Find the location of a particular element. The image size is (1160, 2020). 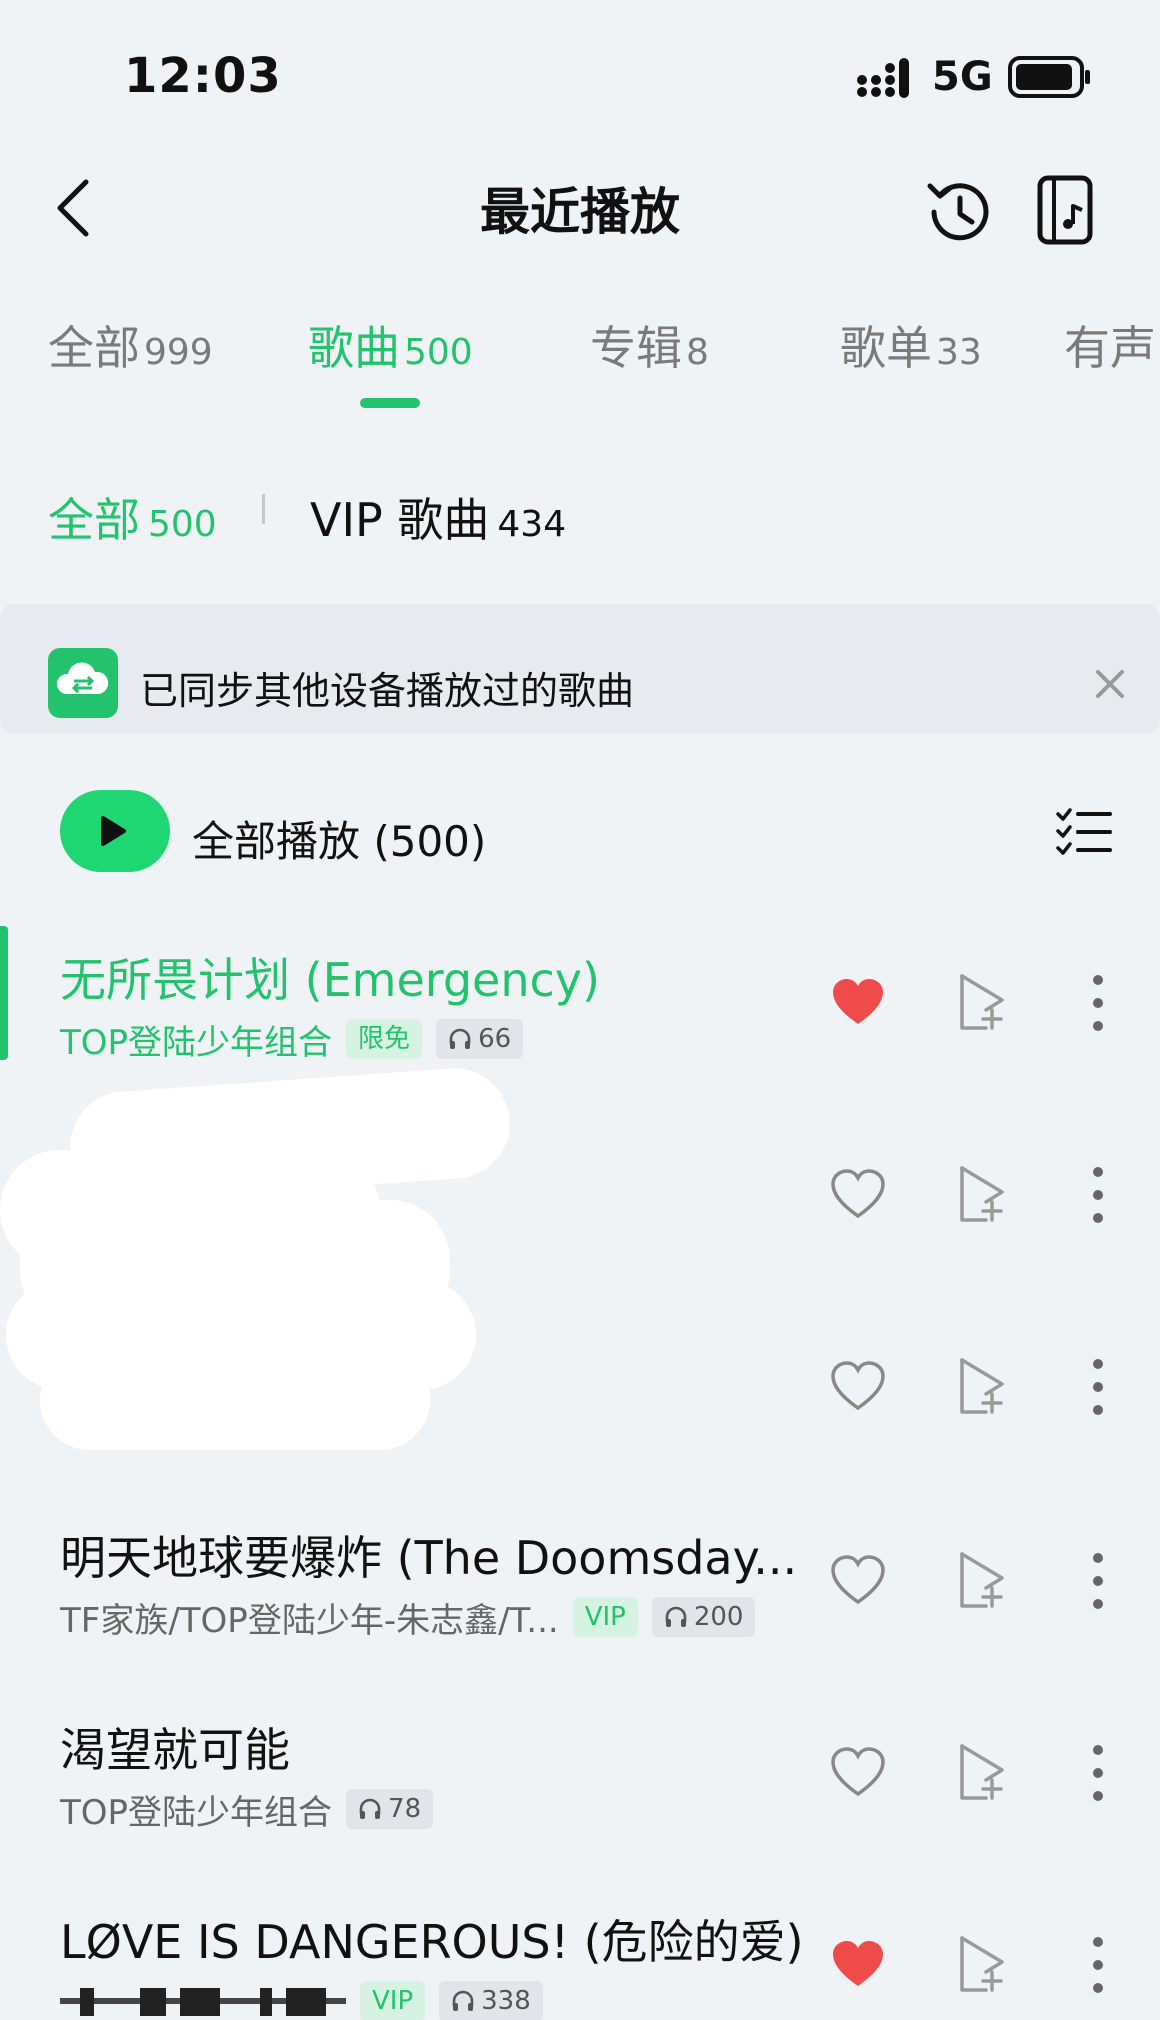

divider is located at coordinates (263, 509).